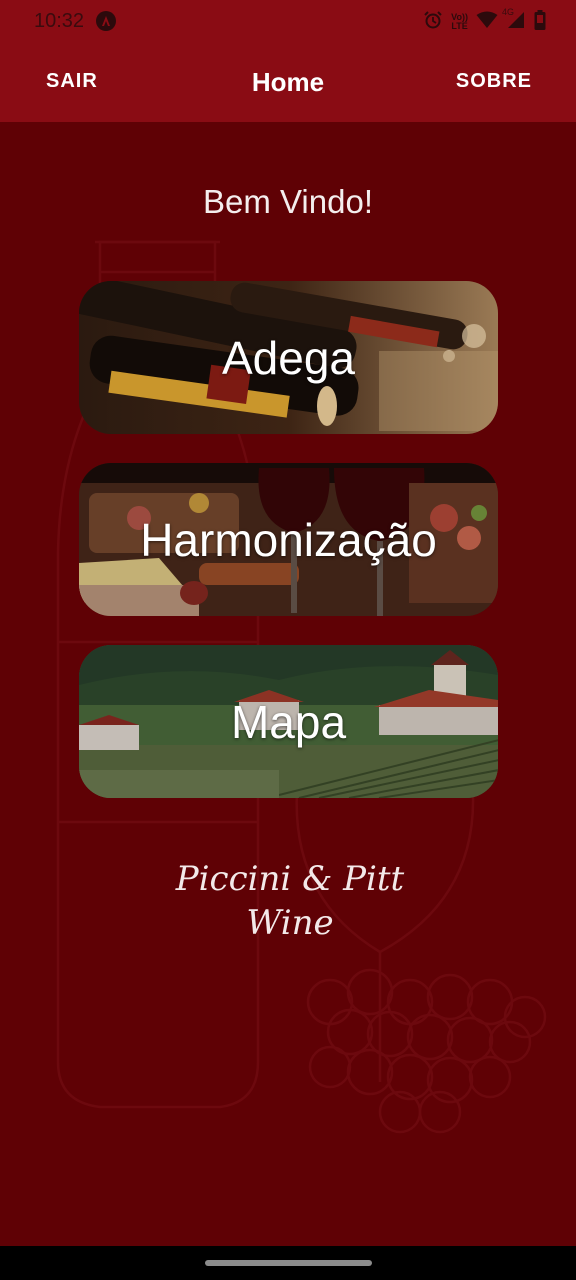 This screenshot has width=576, height=1280. I want to click on adega-card-label: Adega, so click(288, 357).